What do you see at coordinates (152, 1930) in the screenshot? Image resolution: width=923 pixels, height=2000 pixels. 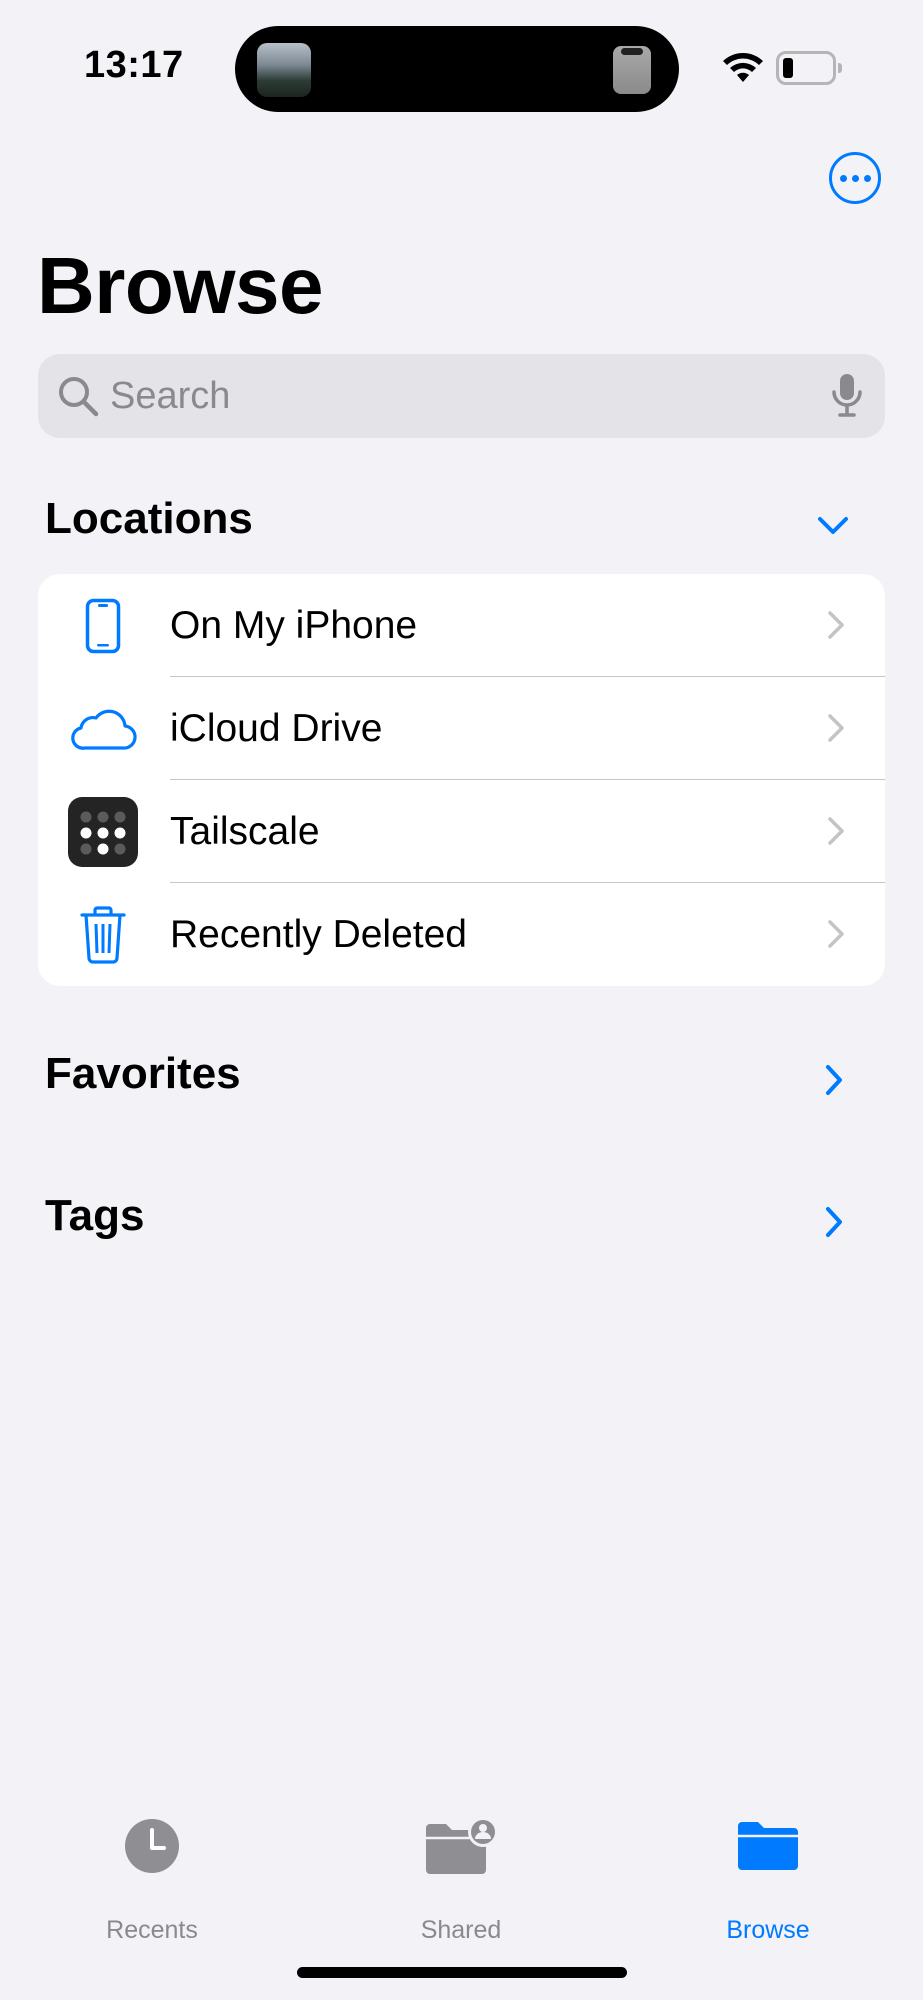 I see `tab-label: Recents` at bounding box center [152, 1930].